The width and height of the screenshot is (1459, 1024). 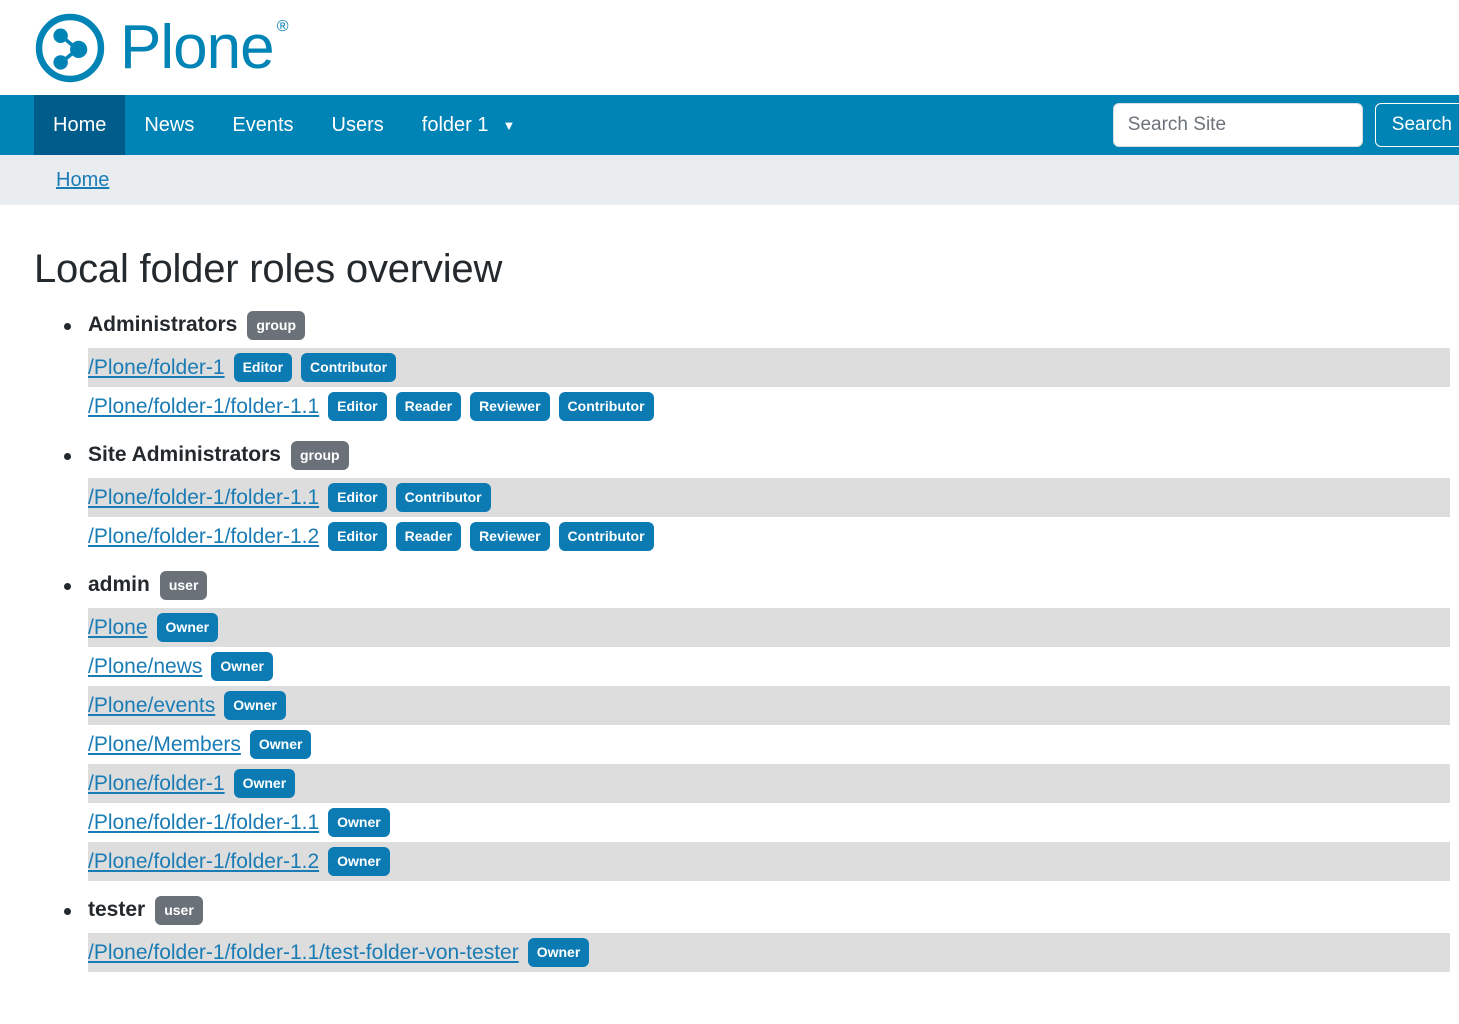 I want to click on site-logo-link: Plone ®, so click(x=161, y=48).